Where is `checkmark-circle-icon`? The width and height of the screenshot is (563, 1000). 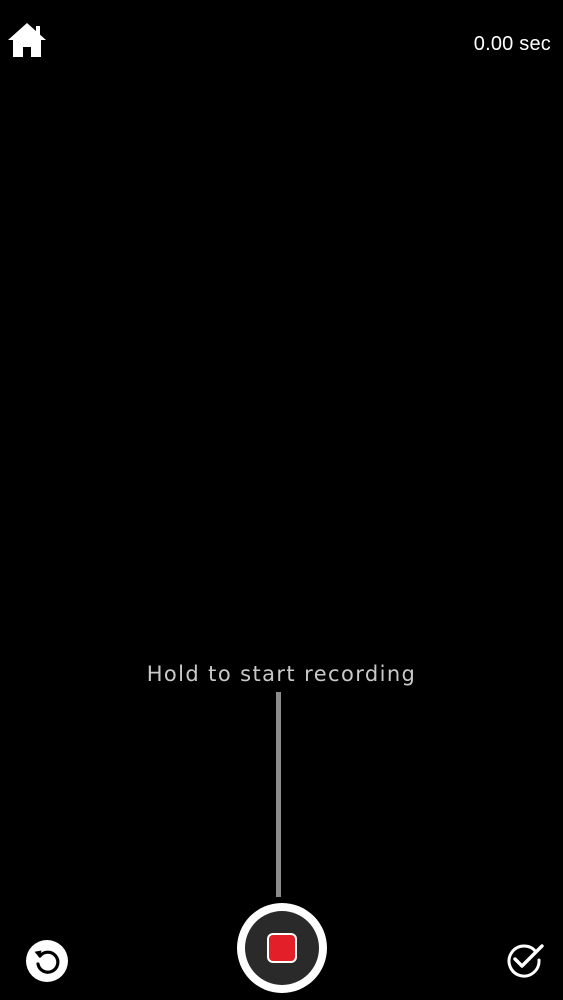 checkmark-circle-icon is located at coordinates (525, 961).